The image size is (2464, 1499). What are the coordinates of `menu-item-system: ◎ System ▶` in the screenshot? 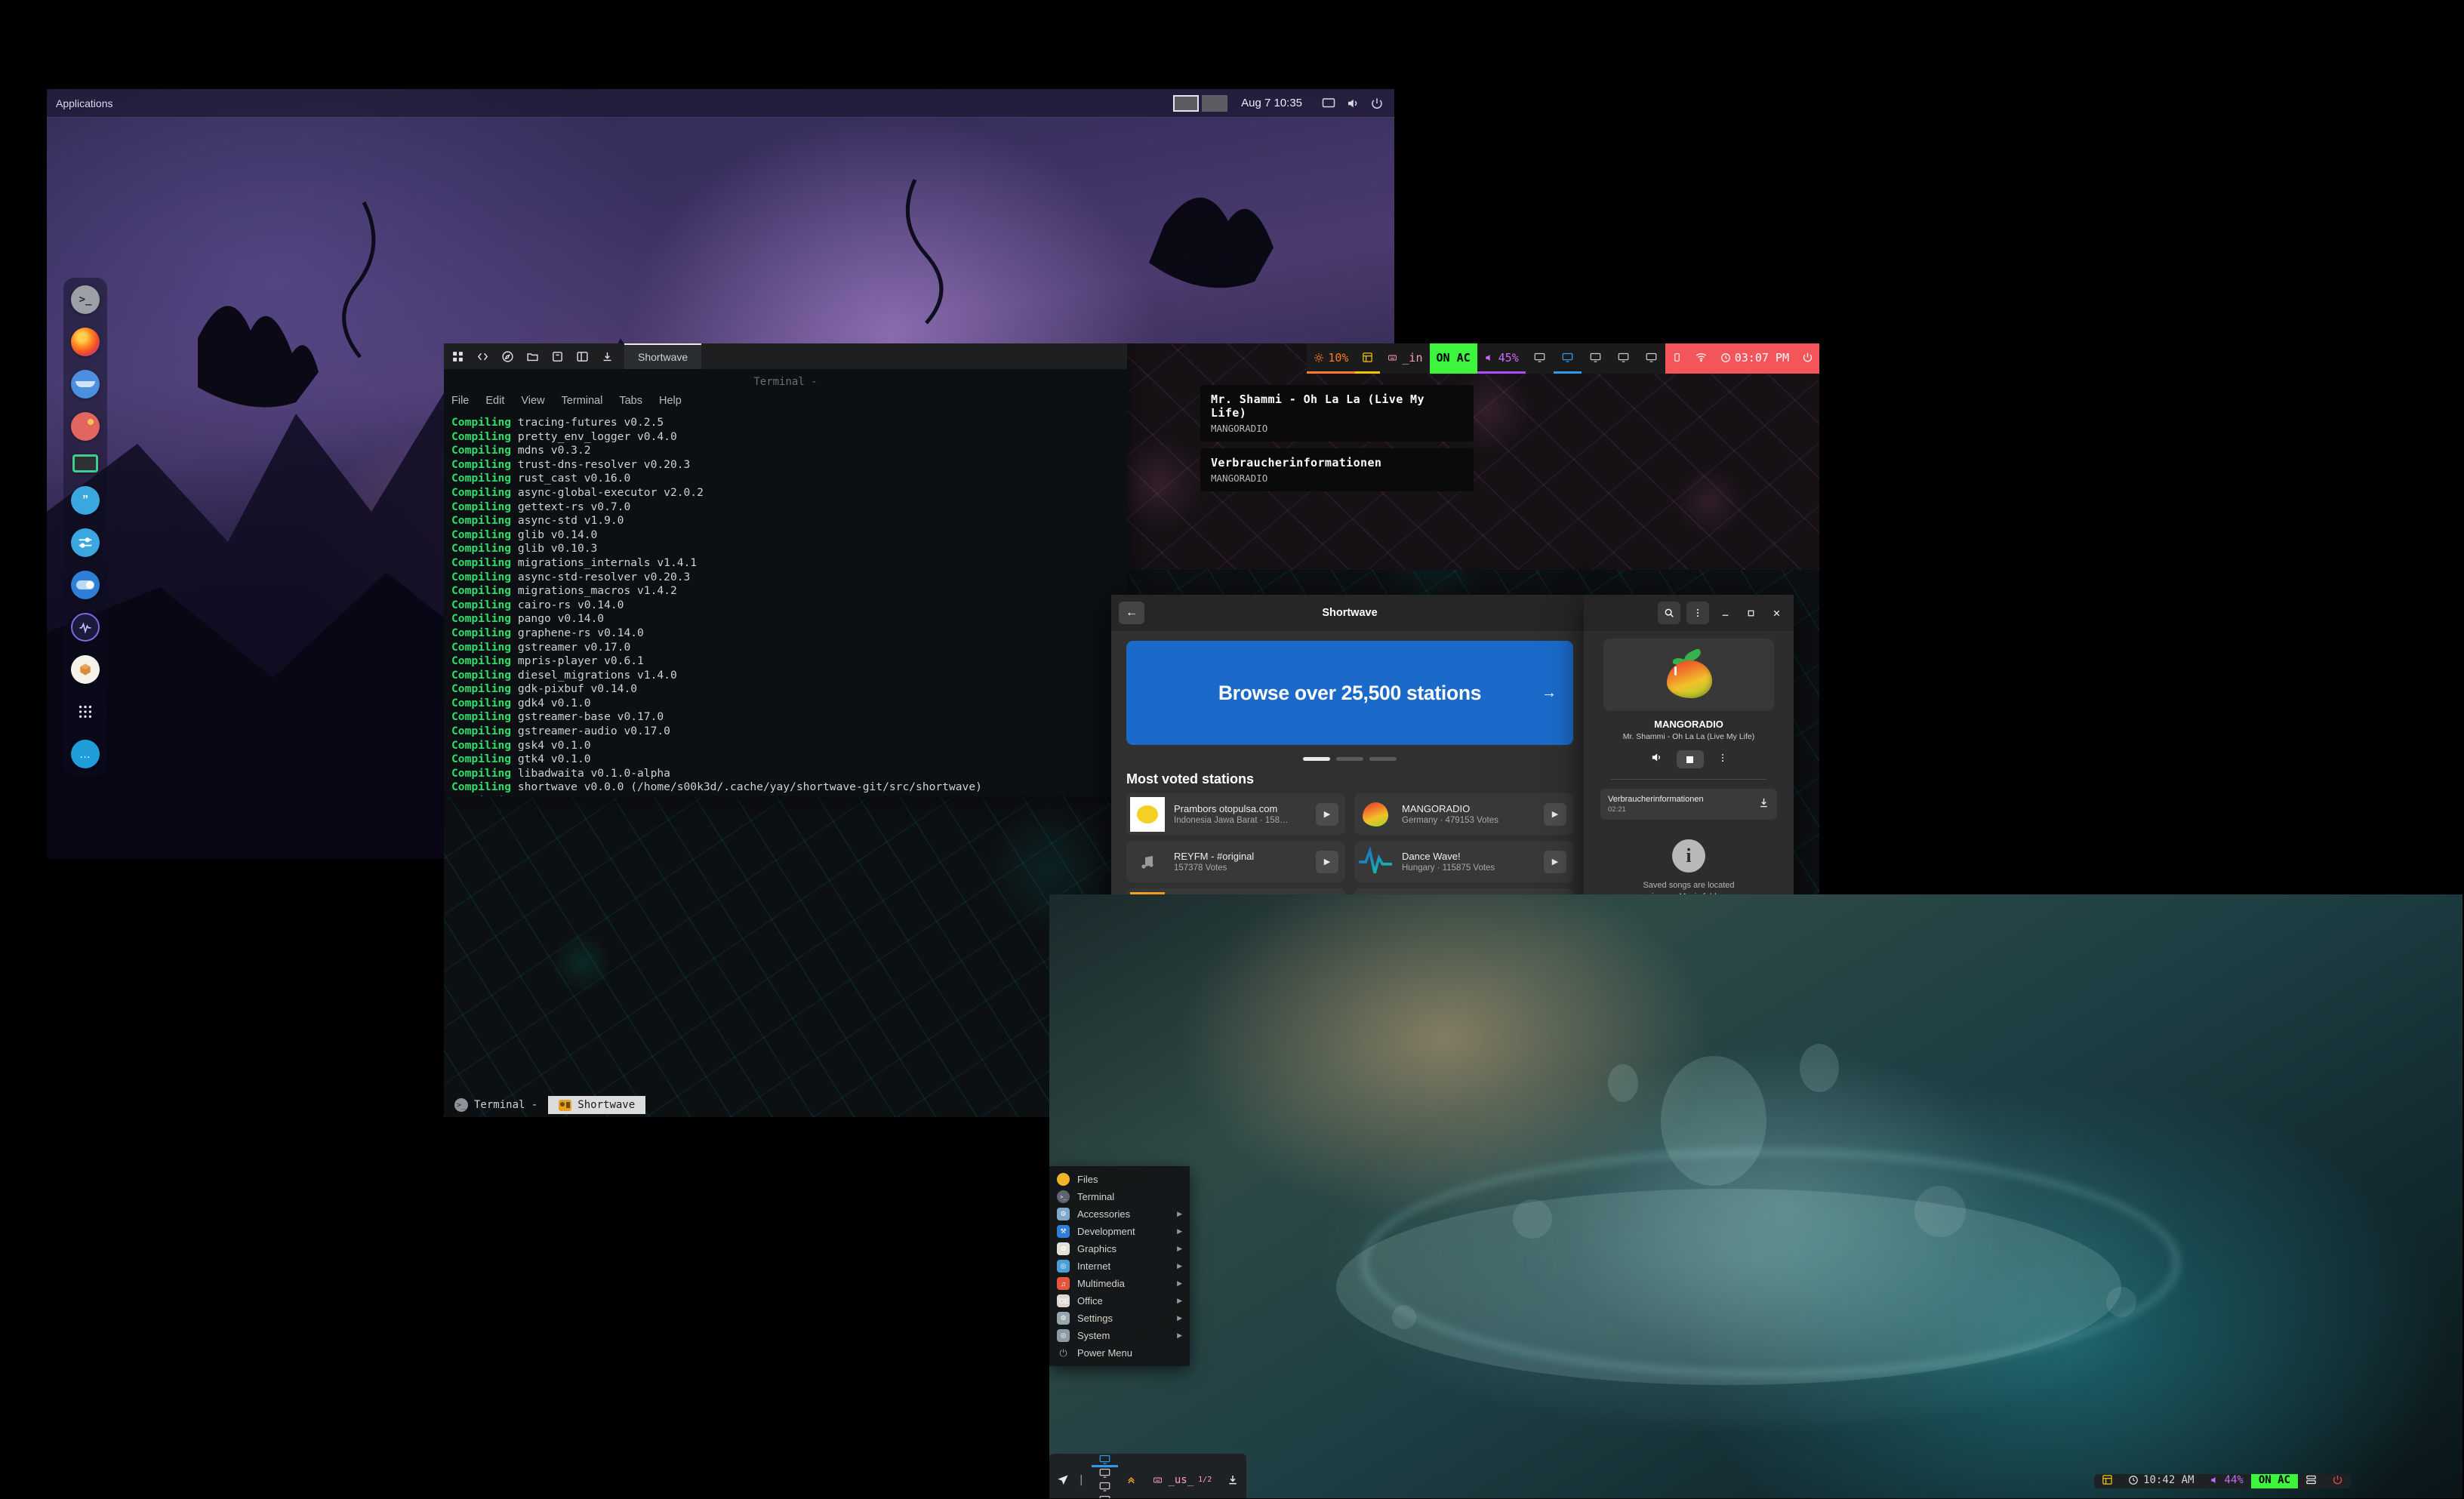 It's located at (1119, 1336).